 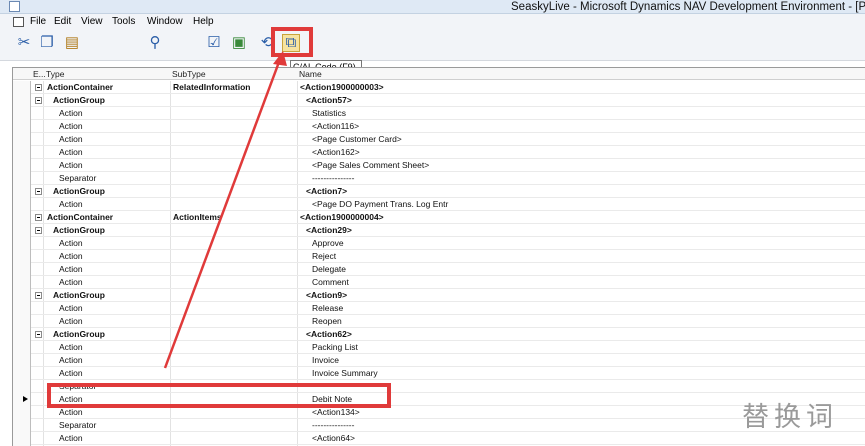 I want to click on annotation-arrow, so click(x=225, y=210).